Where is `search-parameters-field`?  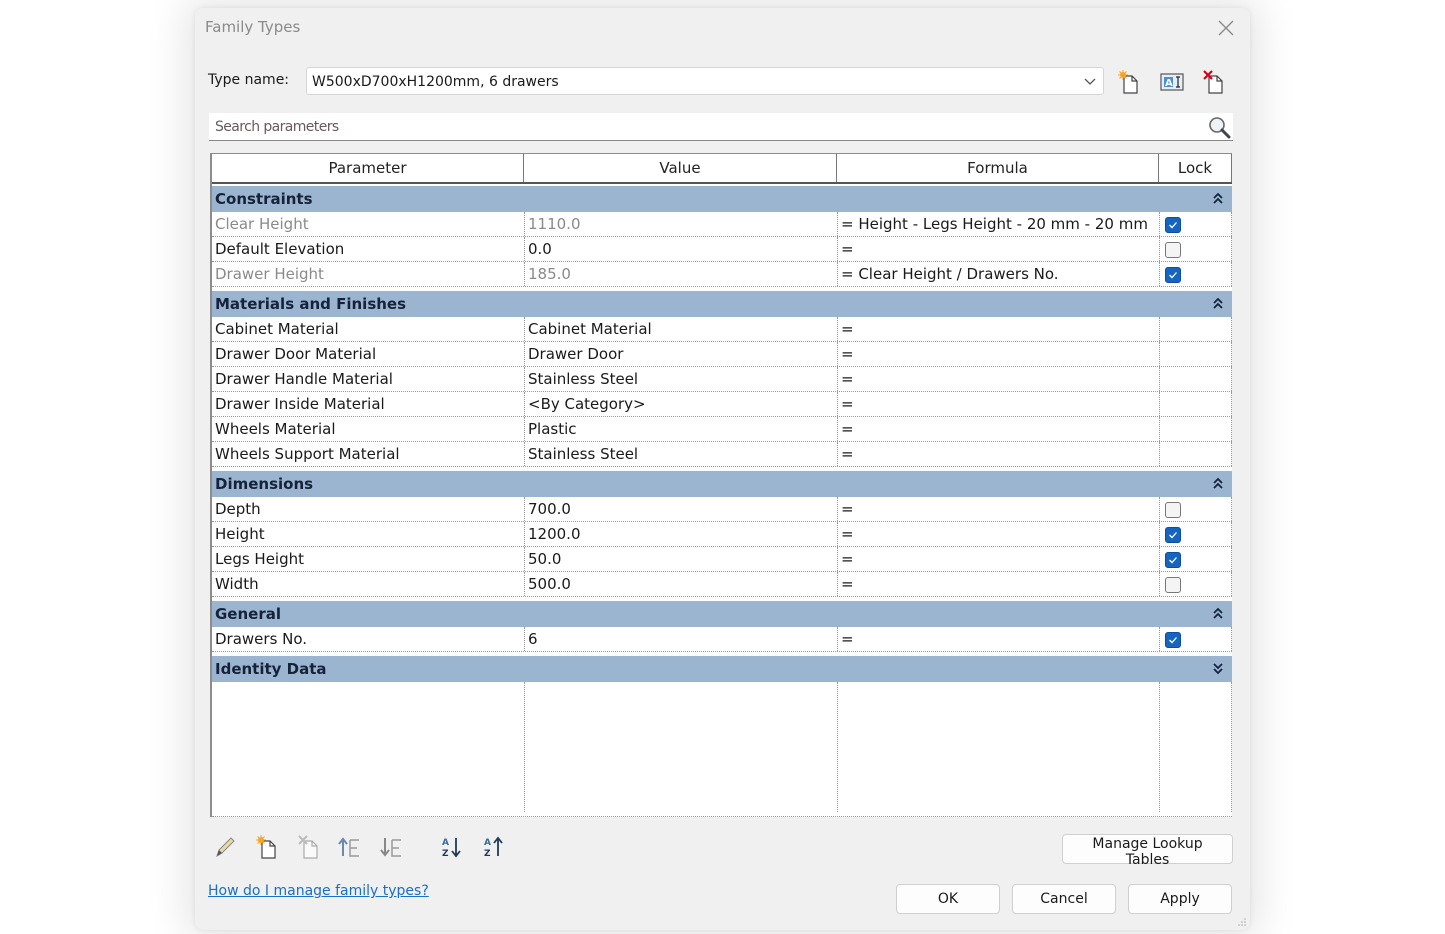 search-parameters-field is located at coordinates (721, 127).